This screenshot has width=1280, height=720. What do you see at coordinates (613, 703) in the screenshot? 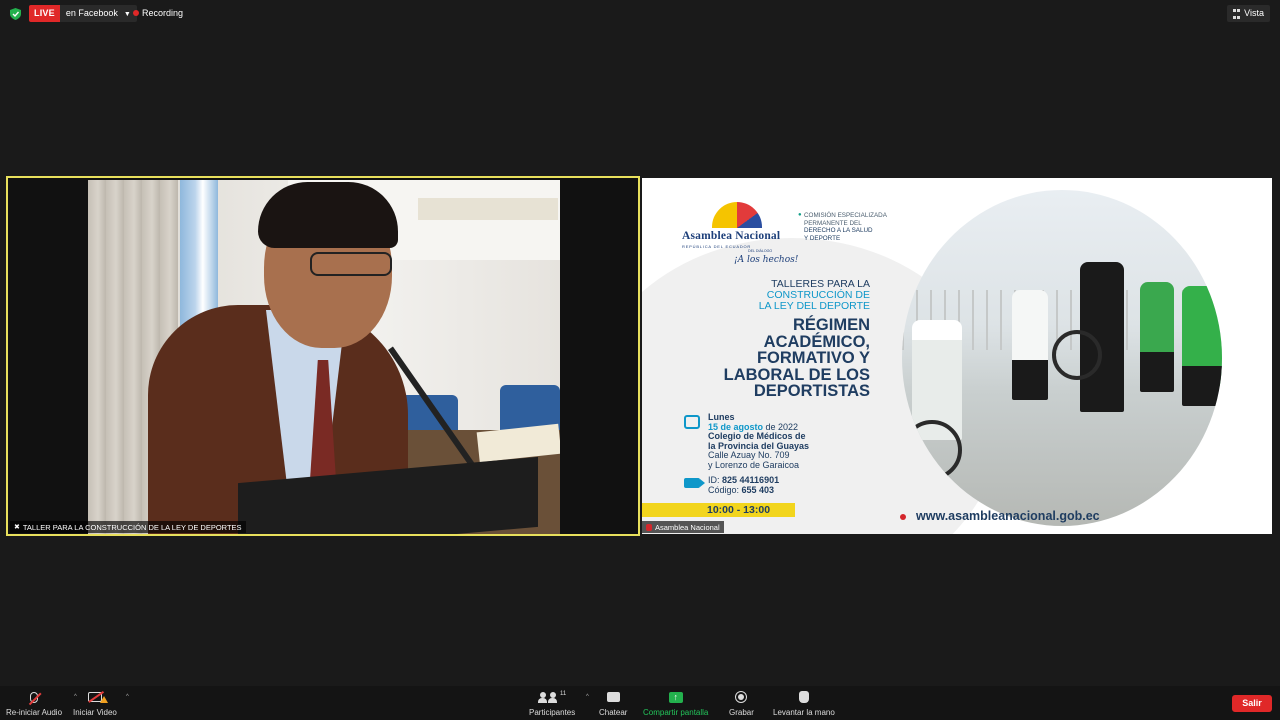
I see `chat-button: Chatear` at bounding box center [613, 703].